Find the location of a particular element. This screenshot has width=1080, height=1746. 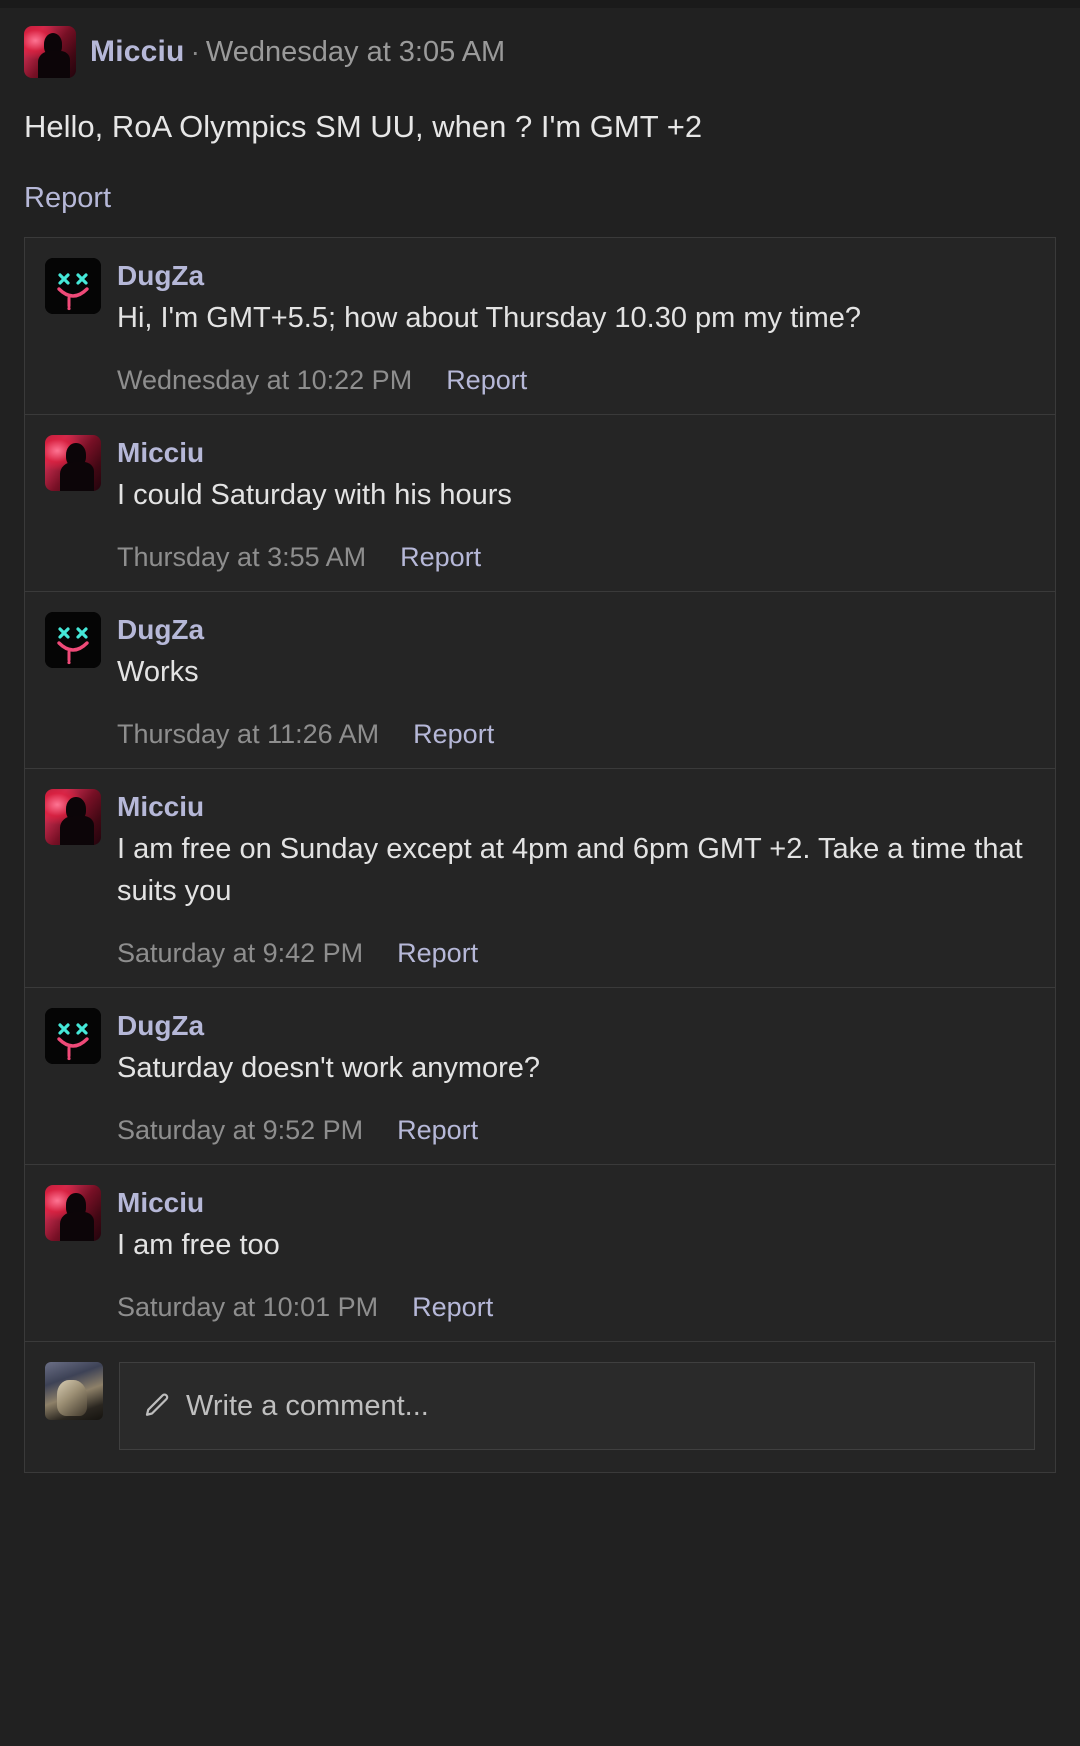

reply-meta: Thursday at 11:26 AM Report is located at coordinates (576, 734).